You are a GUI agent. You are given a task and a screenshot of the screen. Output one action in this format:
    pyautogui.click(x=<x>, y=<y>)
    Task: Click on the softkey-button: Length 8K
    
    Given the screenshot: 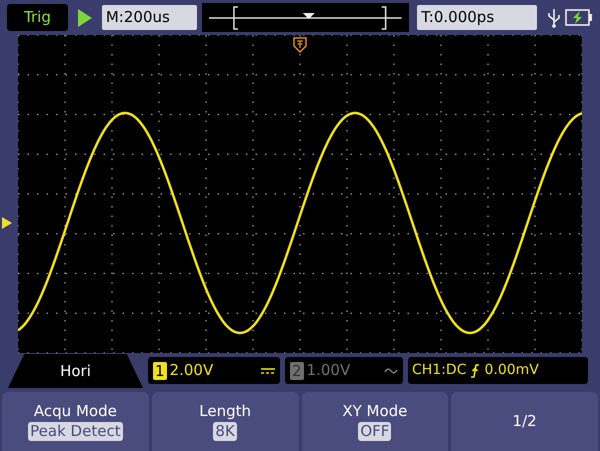 What is the action you would take?
    pyautogui.click(x=225, y=421)
    